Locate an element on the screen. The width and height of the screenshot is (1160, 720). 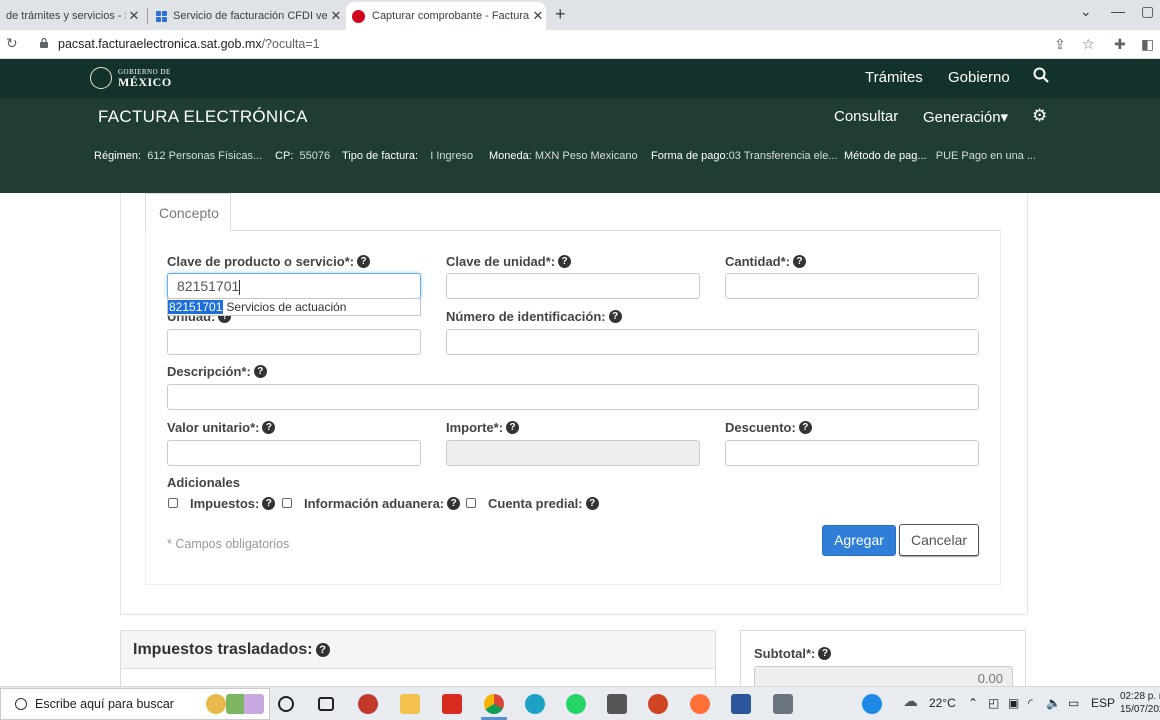
impuestos-checkbox is located at coordinates (173, 503).